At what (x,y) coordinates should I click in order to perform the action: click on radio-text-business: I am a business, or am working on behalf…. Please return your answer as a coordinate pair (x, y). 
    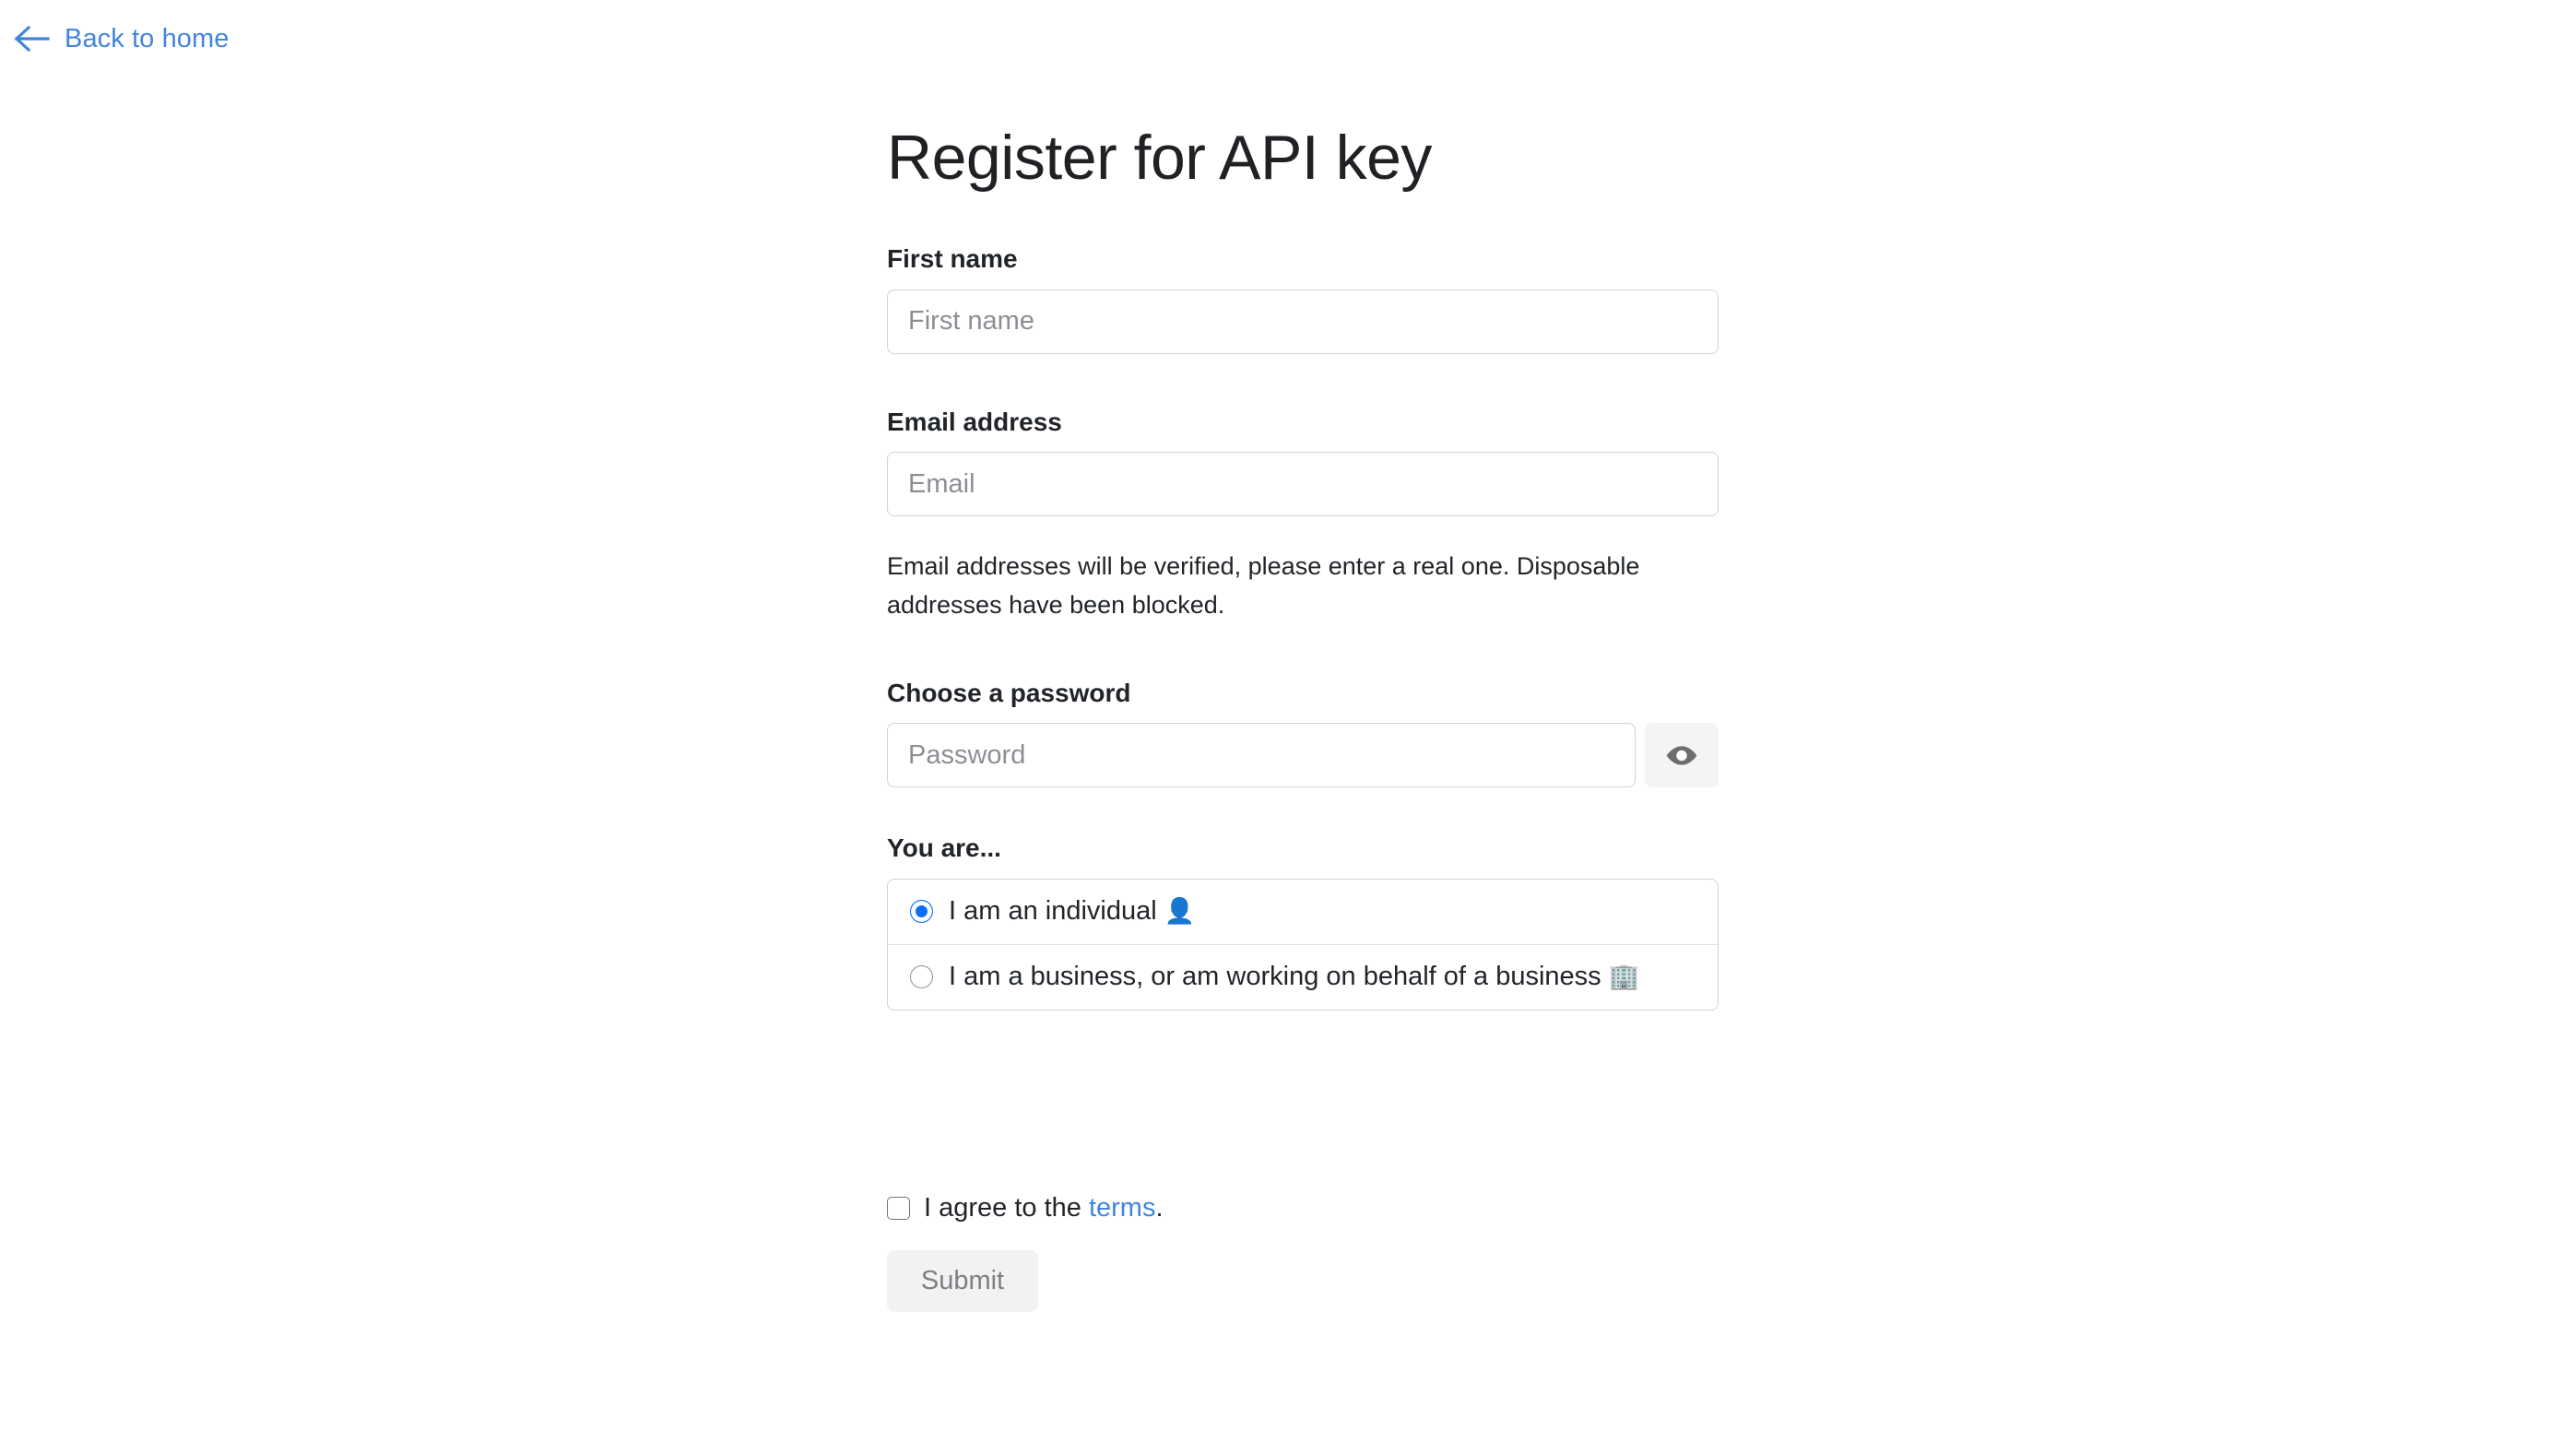
    Looking at the image, I should click on (1275, 977).